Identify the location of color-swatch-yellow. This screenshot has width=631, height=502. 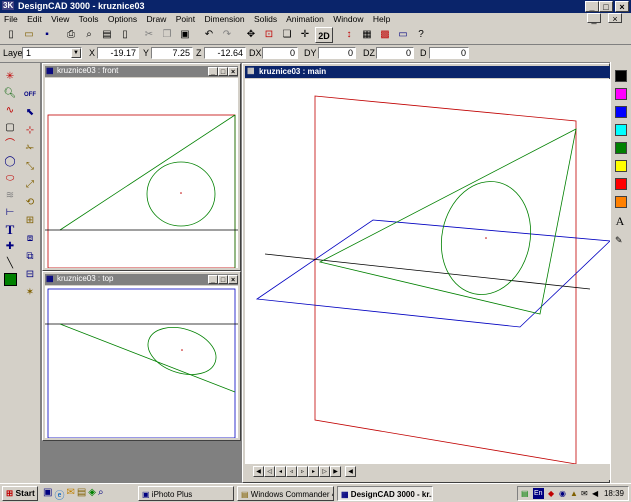
(621, 166).